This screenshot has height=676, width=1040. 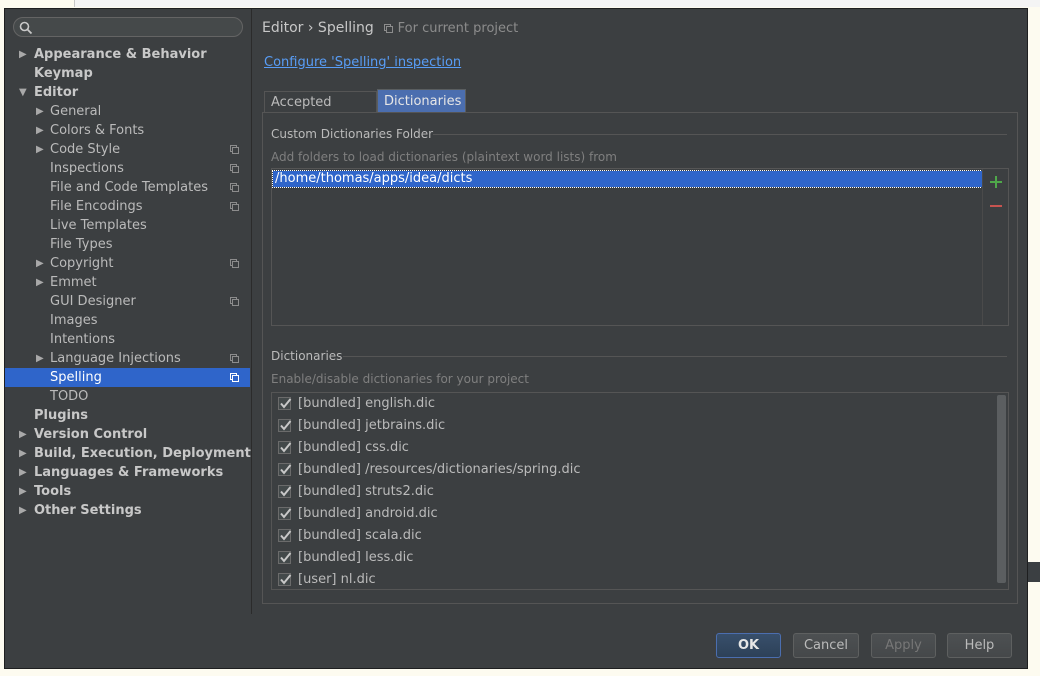 I want to click on sidebar-item-colors-fonts: ▶ Colors & Fonts, so click(x=127, y=130).